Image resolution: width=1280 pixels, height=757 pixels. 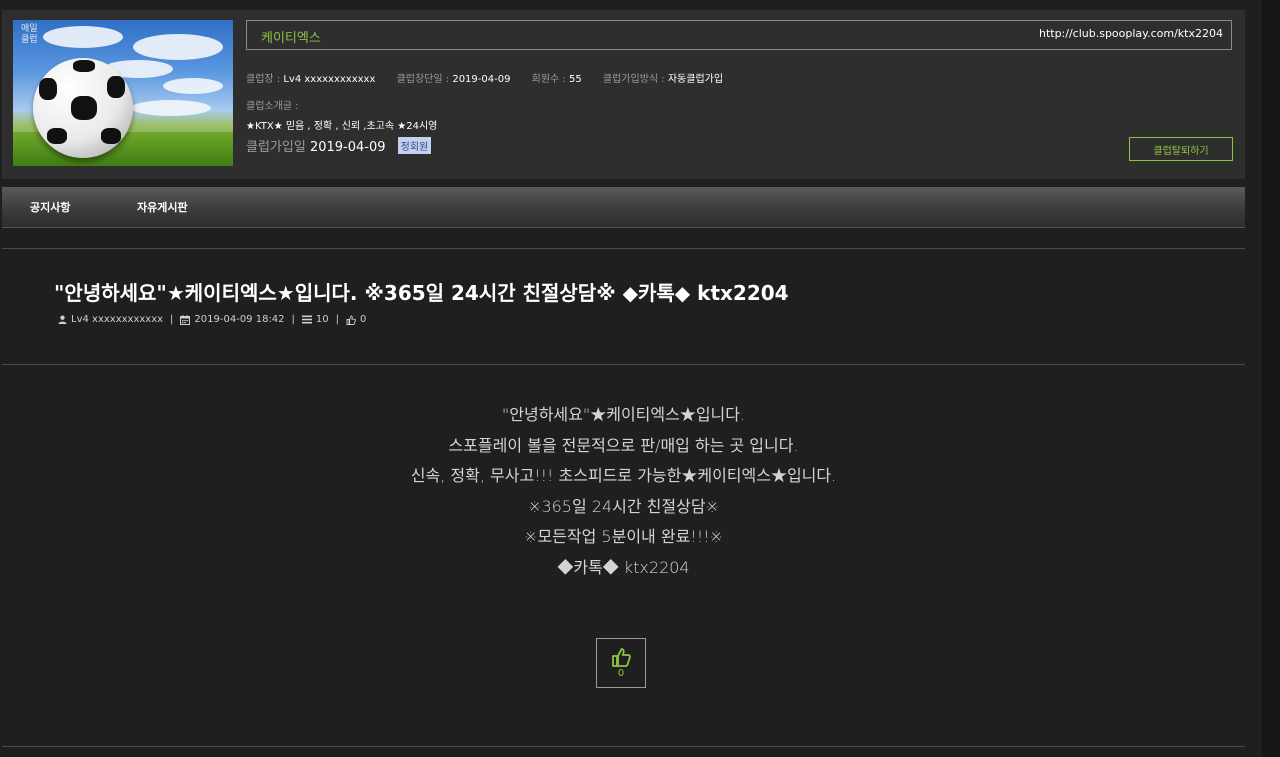 I want to click on user-icon, so click(x=62, y=319).